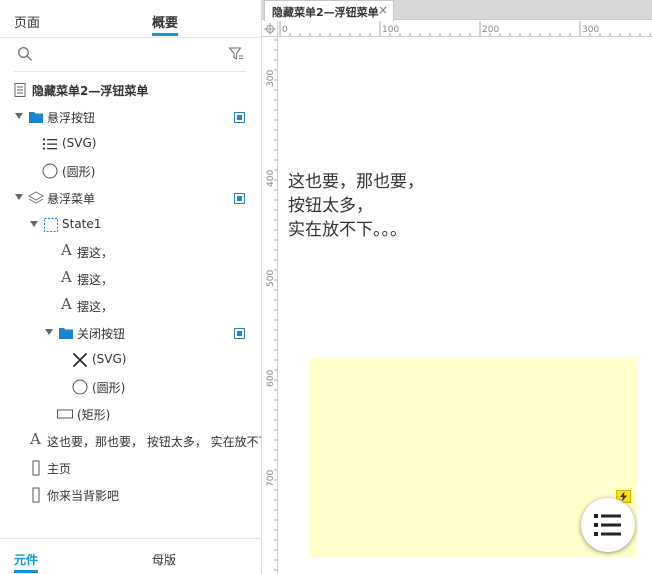 This screenshot has width=652, height=574. What do you see at coordinates (94, 415) in the screenshot?
I see `outline-label: (矩形)` at bounding box center [94, 415].